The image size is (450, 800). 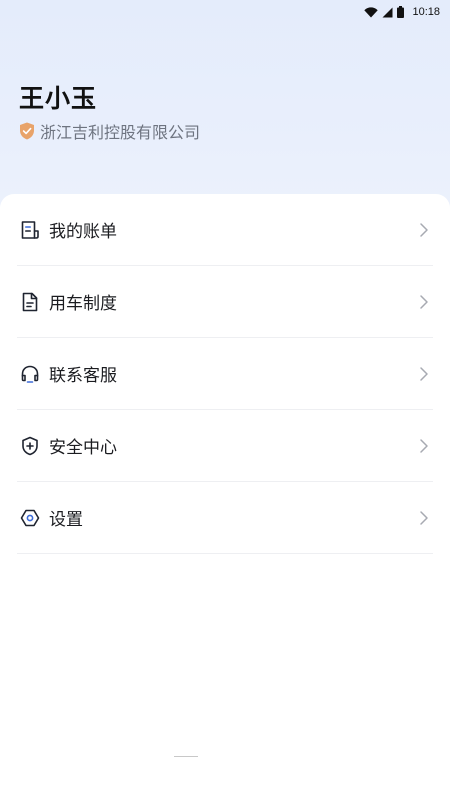 I want to click on status-bar: 10:18, so click(x=225, y=12).